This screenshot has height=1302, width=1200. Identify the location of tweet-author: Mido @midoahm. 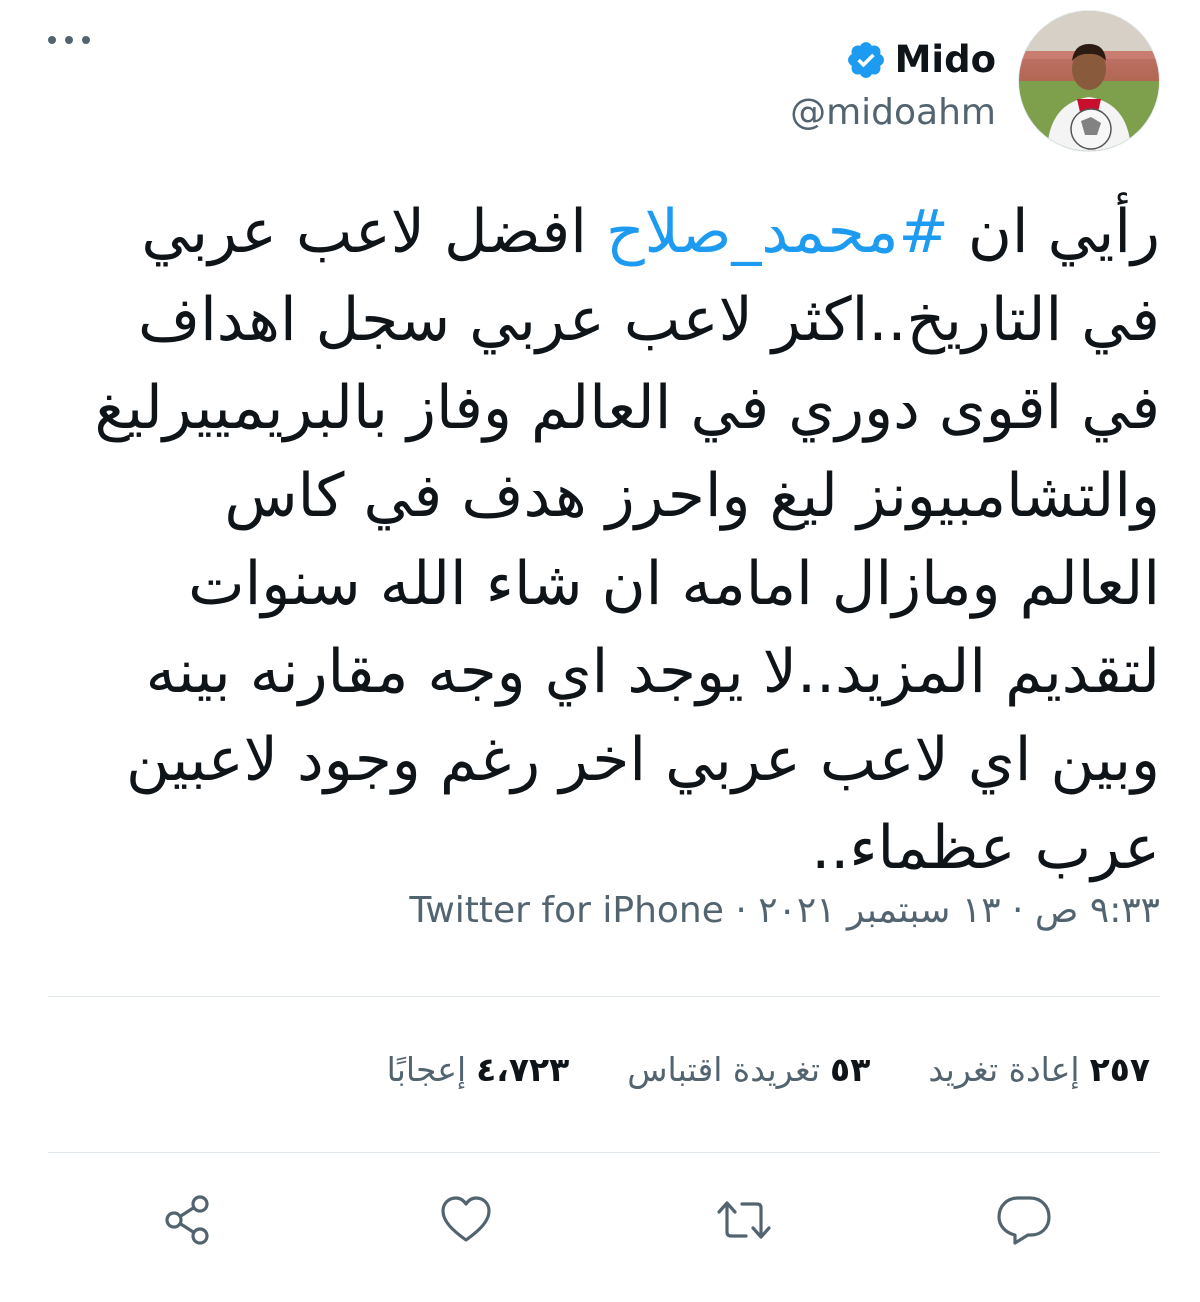
(975, 81).